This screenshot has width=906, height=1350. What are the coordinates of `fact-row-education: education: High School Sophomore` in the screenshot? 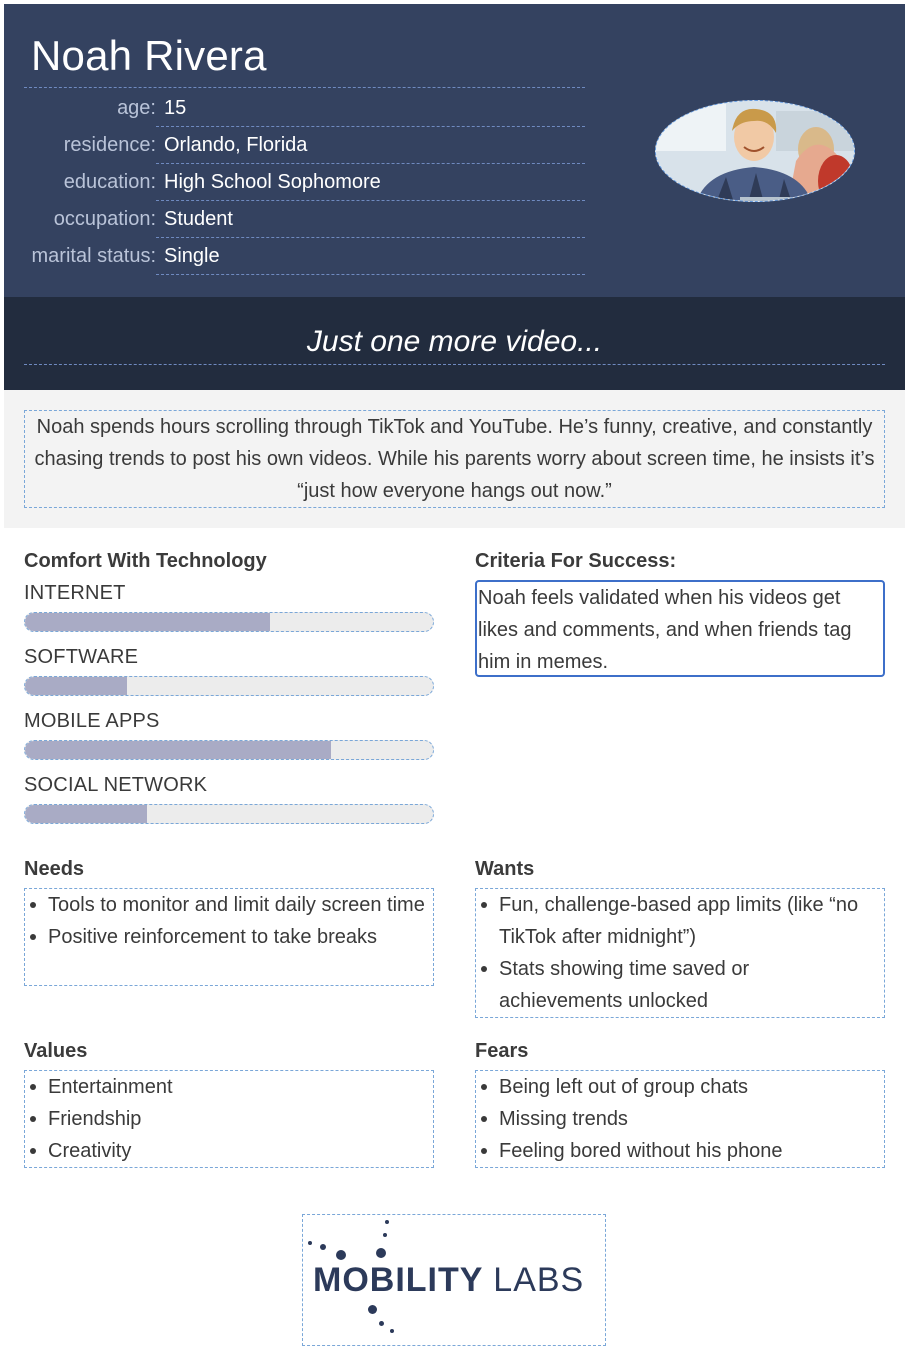 It's located at (299, 182).